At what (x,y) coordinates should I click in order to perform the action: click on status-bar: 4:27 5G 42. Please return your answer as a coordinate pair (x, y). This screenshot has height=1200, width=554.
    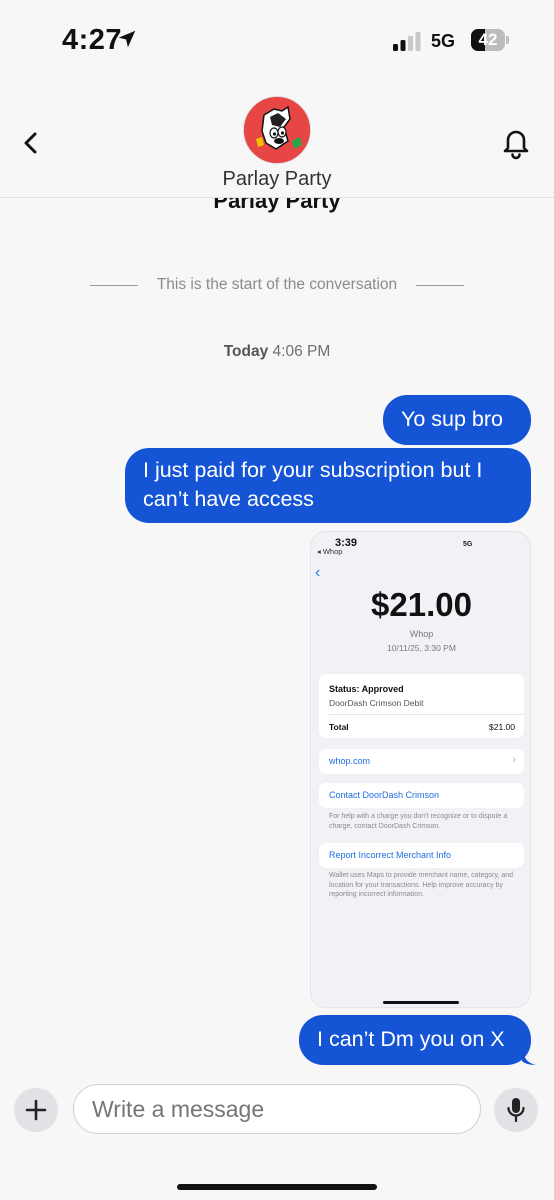
    Looking at the image, I should click on (277, 40).